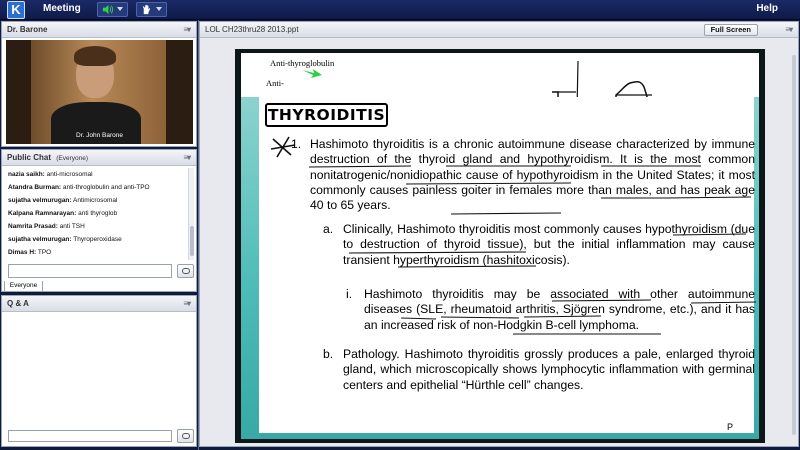 The image size is (800, 450). Describe the element at coordinates (26, 174) in the screenshot. I see `chat-user: nazia saikh:` at that location.